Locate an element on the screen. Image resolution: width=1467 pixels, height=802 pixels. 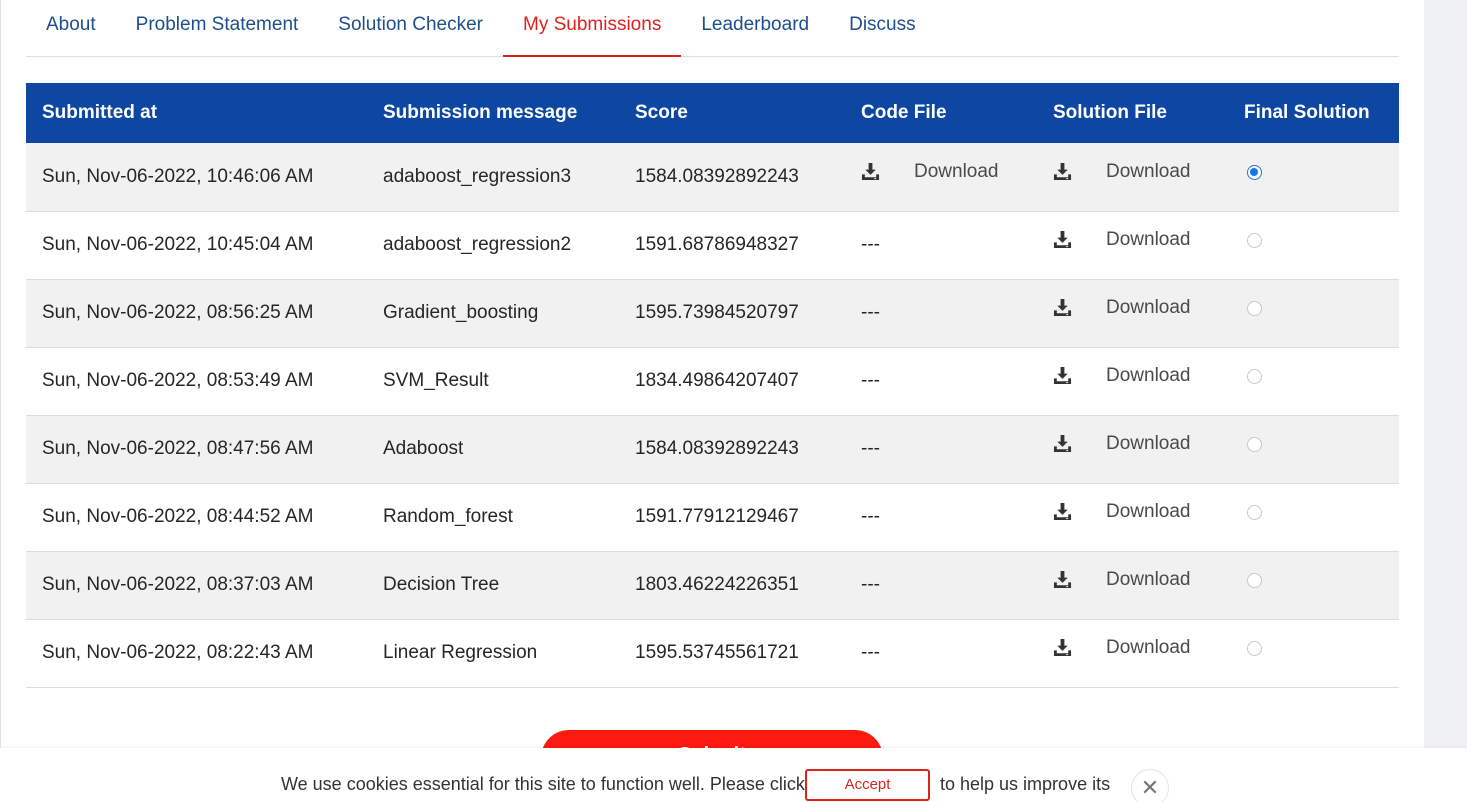
header-final-solution: Final Solution is located at coordinates (1307, 112).